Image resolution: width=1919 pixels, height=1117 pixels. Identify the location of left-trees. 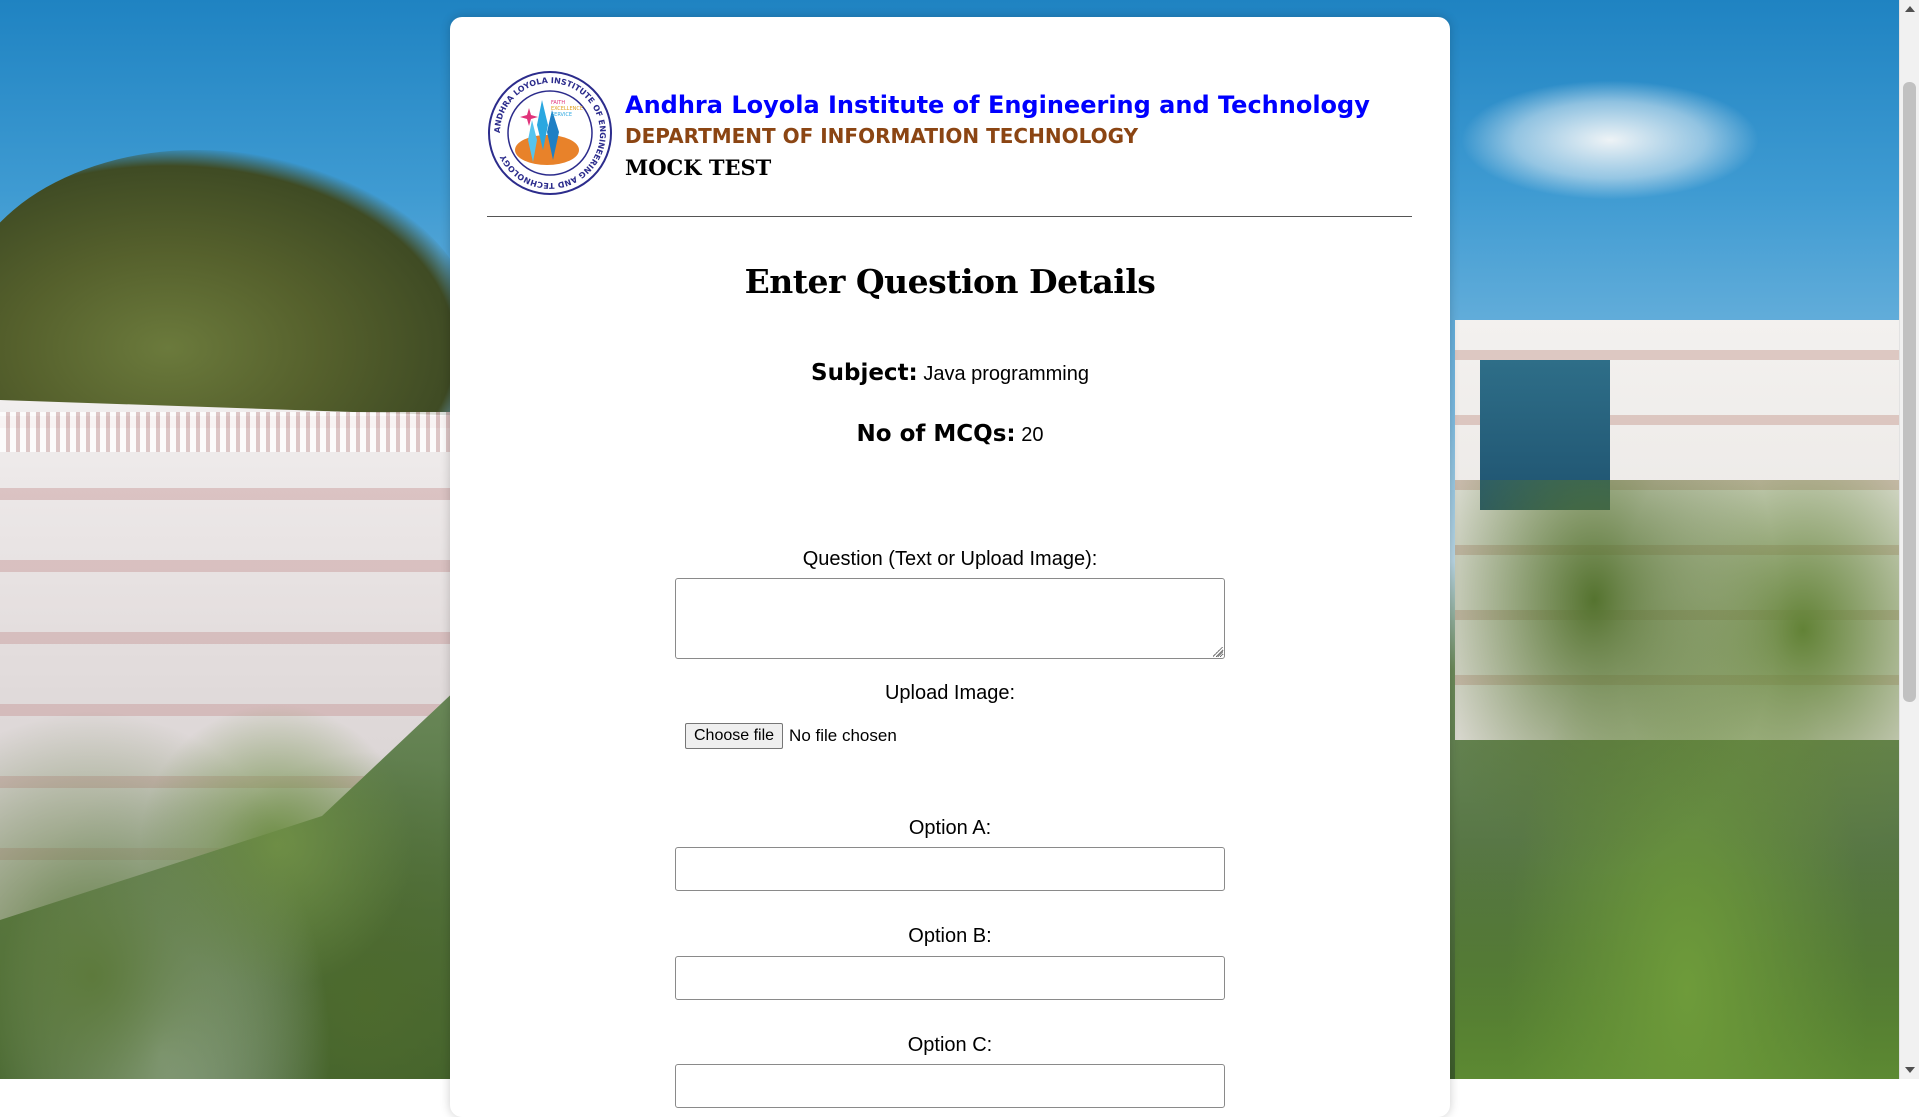
(230, 819).